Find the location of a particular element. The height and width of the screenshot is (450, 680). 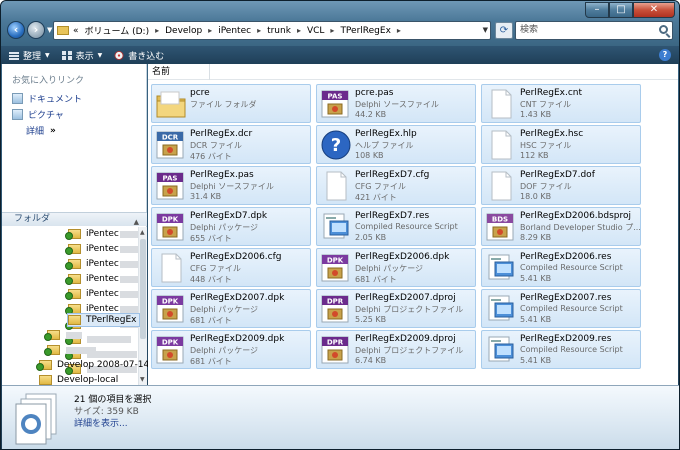

favorite-details-link: 詳細 » is located at coordinates (41, 131).